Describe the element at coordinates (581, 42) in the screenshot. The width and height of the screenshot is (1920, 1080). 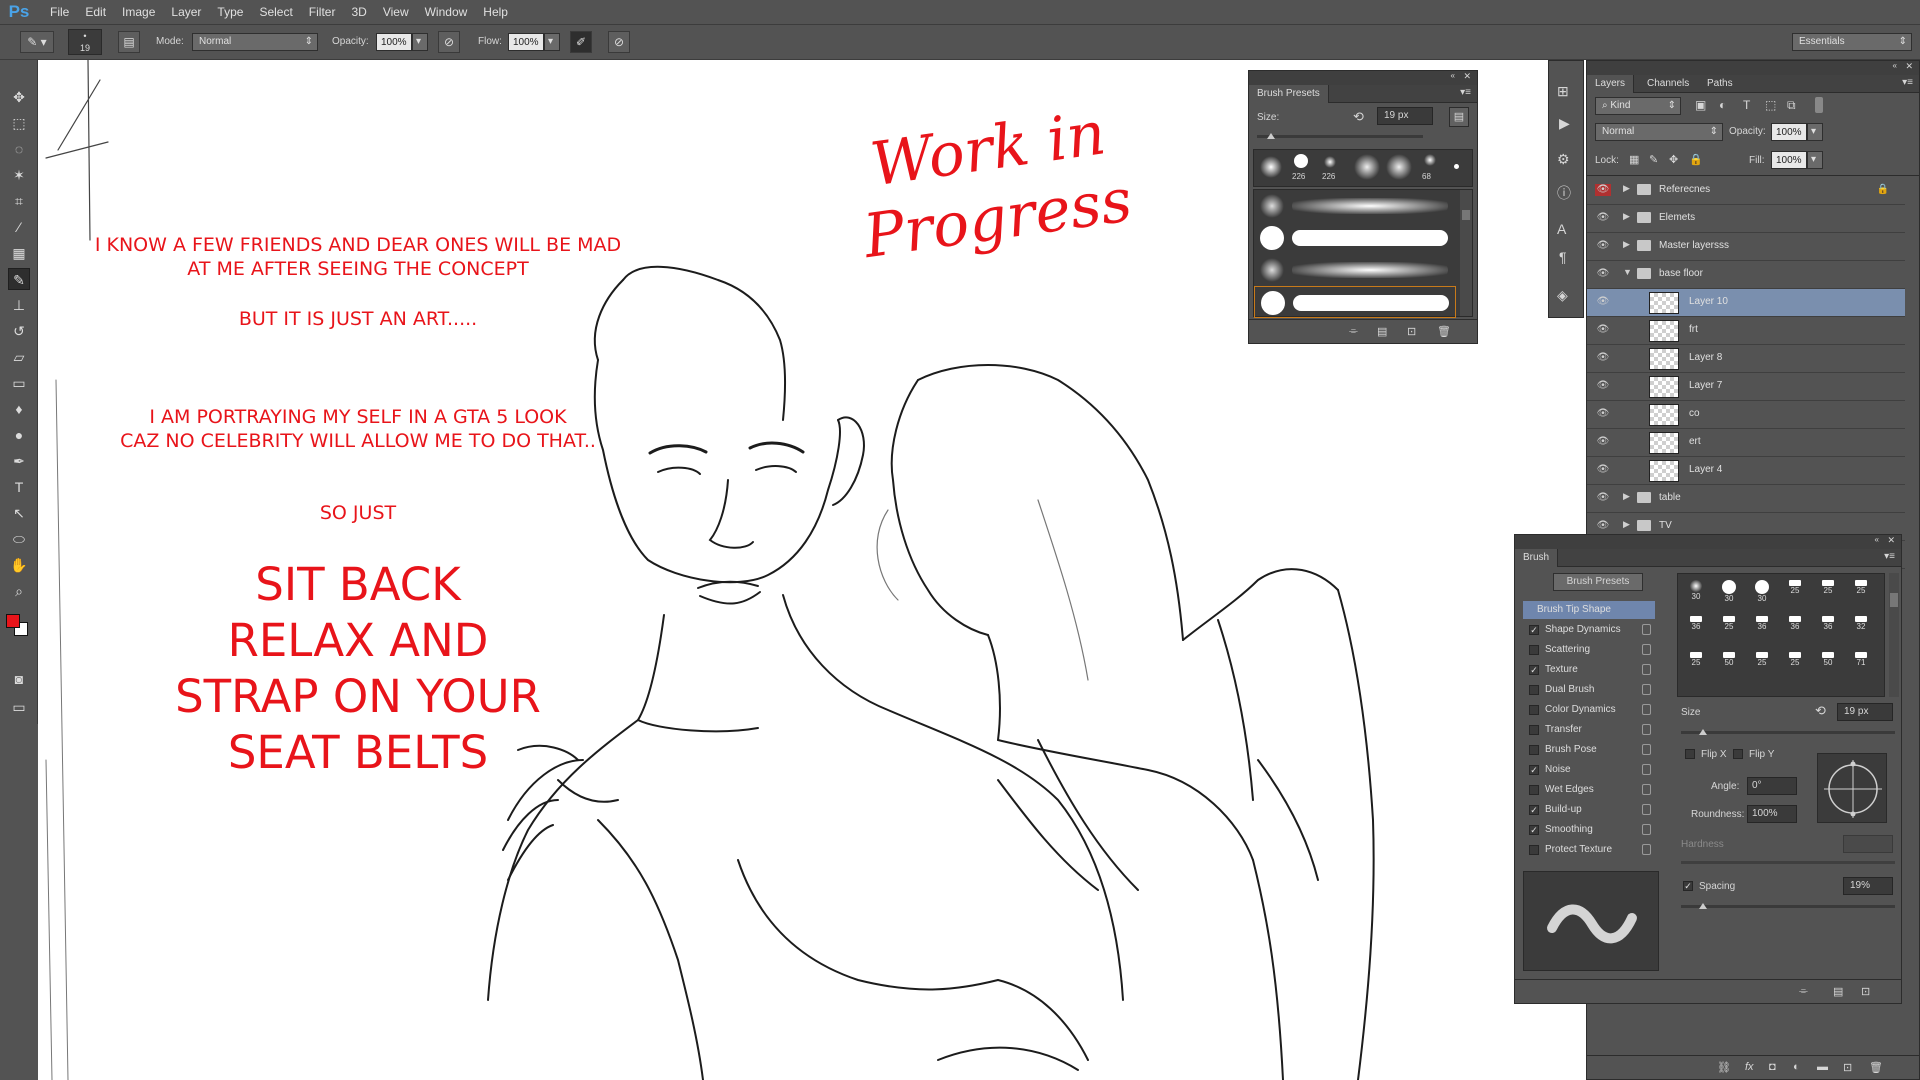
I see `airbrush-button: ✐` at that location.